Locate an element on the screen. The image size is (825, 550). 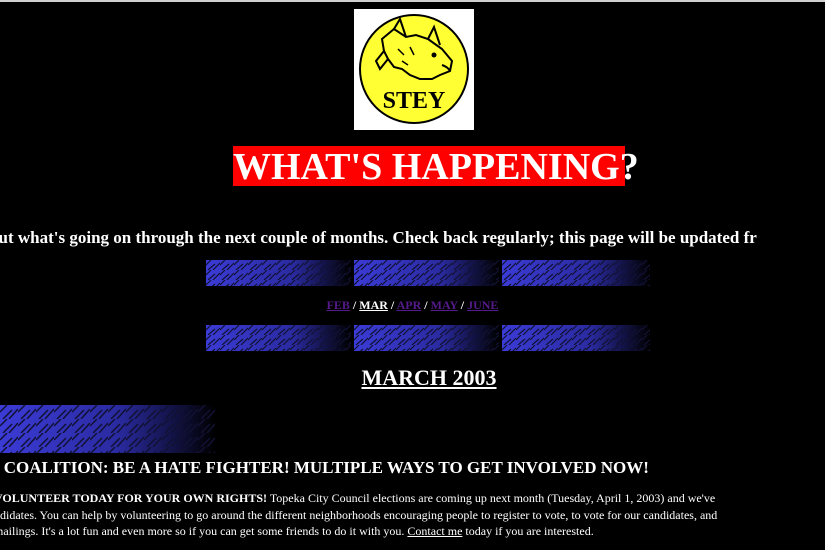
volunteer-lead: VOLUNTEER TODAY FOR YOUR OWN RIGHTS! is located at coordinates (134, 498).